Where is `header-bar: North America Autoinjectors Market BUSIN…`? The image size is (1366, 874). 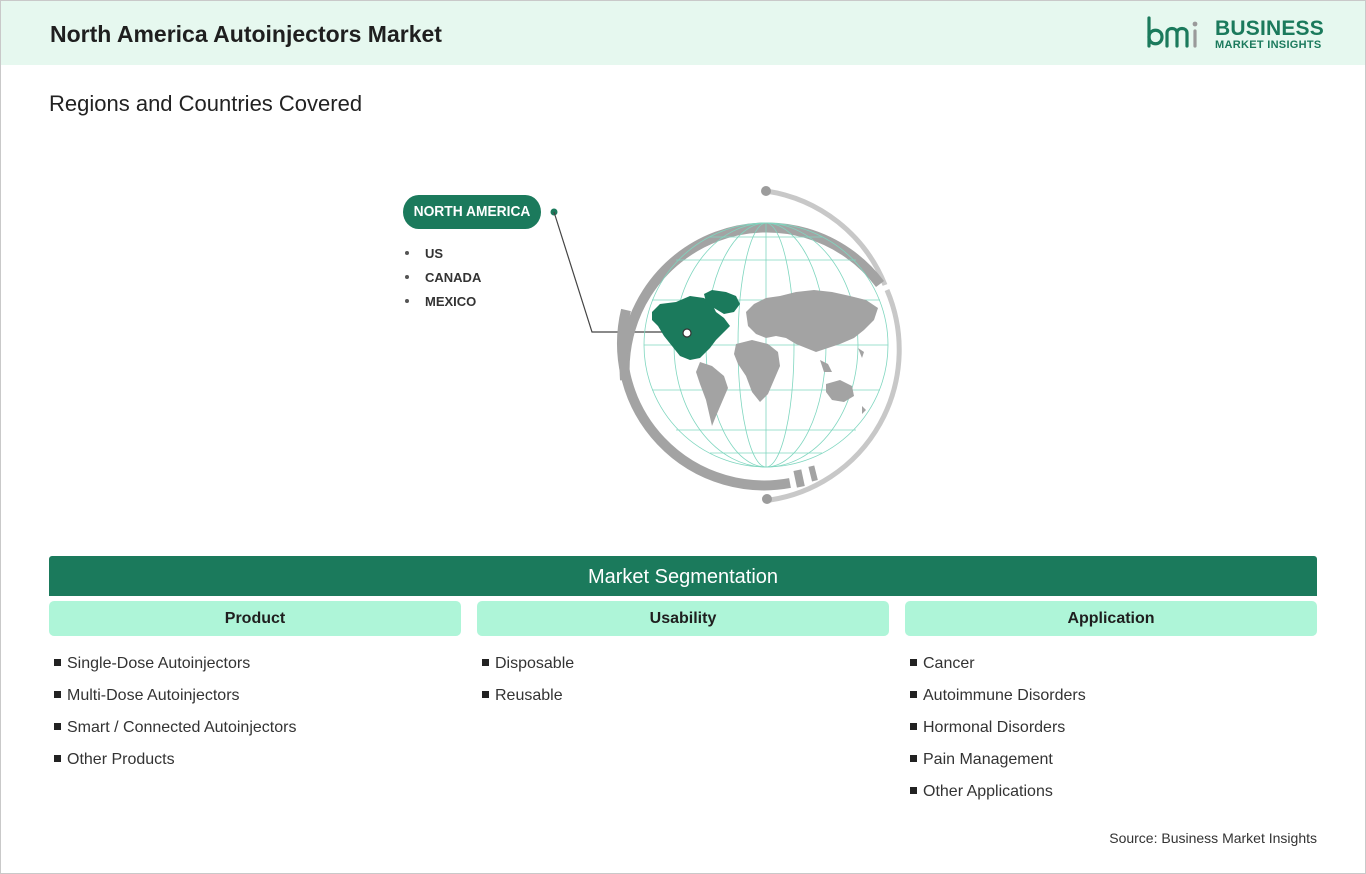 header-bar: North America Autoinjectors Market BUSIN… is located at coordinates (683, 33).